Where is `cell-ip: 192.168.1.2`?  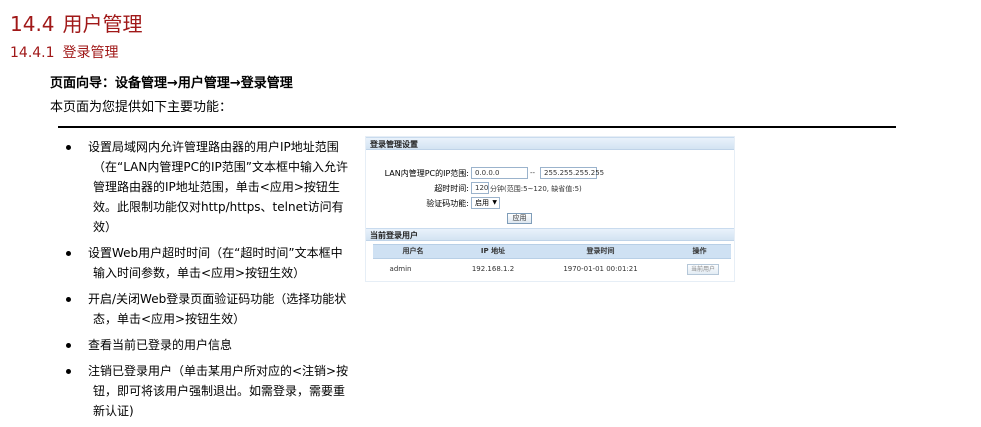
cell-ip: 192.168.1.2 is located at coordinates (493, 269).